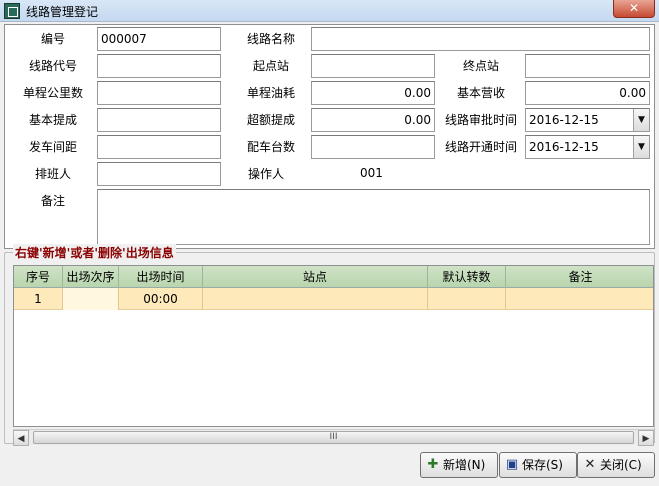 The height and width of the screenshot is (486, 659). I want to click on col-station: 站点, so click(315, 277).